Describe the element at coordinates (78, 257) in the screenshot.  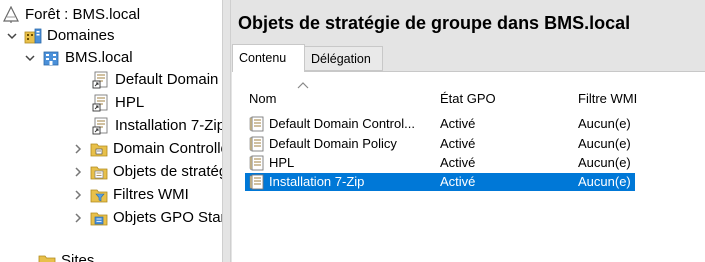
I see `tree-item-label: Sites` at that location.